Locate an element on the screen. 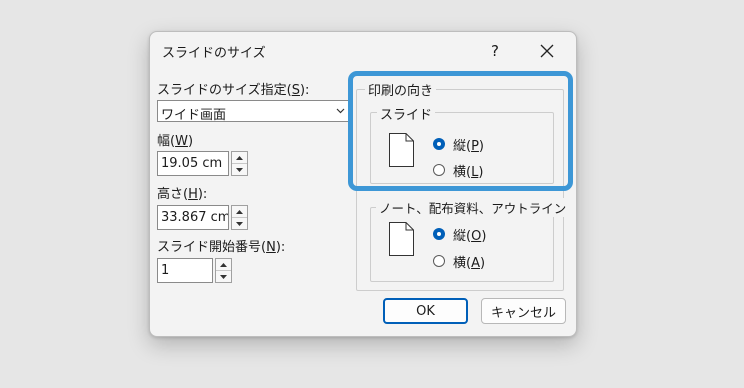 Image resolution: width=744 pixels, height=388 pixels. notes-landscape-radio: 横(A) is located at coordinates (459, 261).